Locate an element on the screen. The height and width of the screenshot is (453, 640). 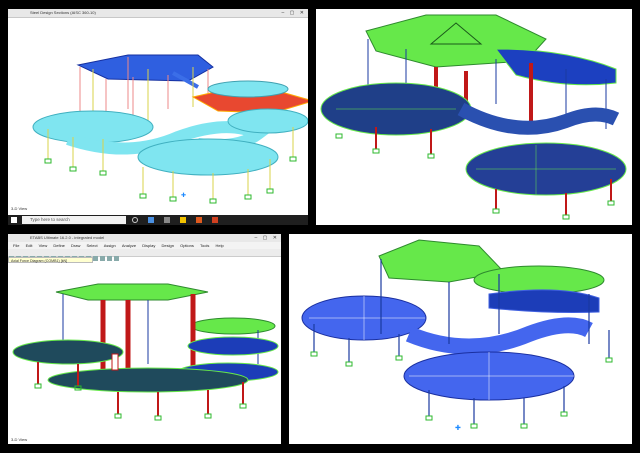
slab-left is located at coordinates (93, 127).